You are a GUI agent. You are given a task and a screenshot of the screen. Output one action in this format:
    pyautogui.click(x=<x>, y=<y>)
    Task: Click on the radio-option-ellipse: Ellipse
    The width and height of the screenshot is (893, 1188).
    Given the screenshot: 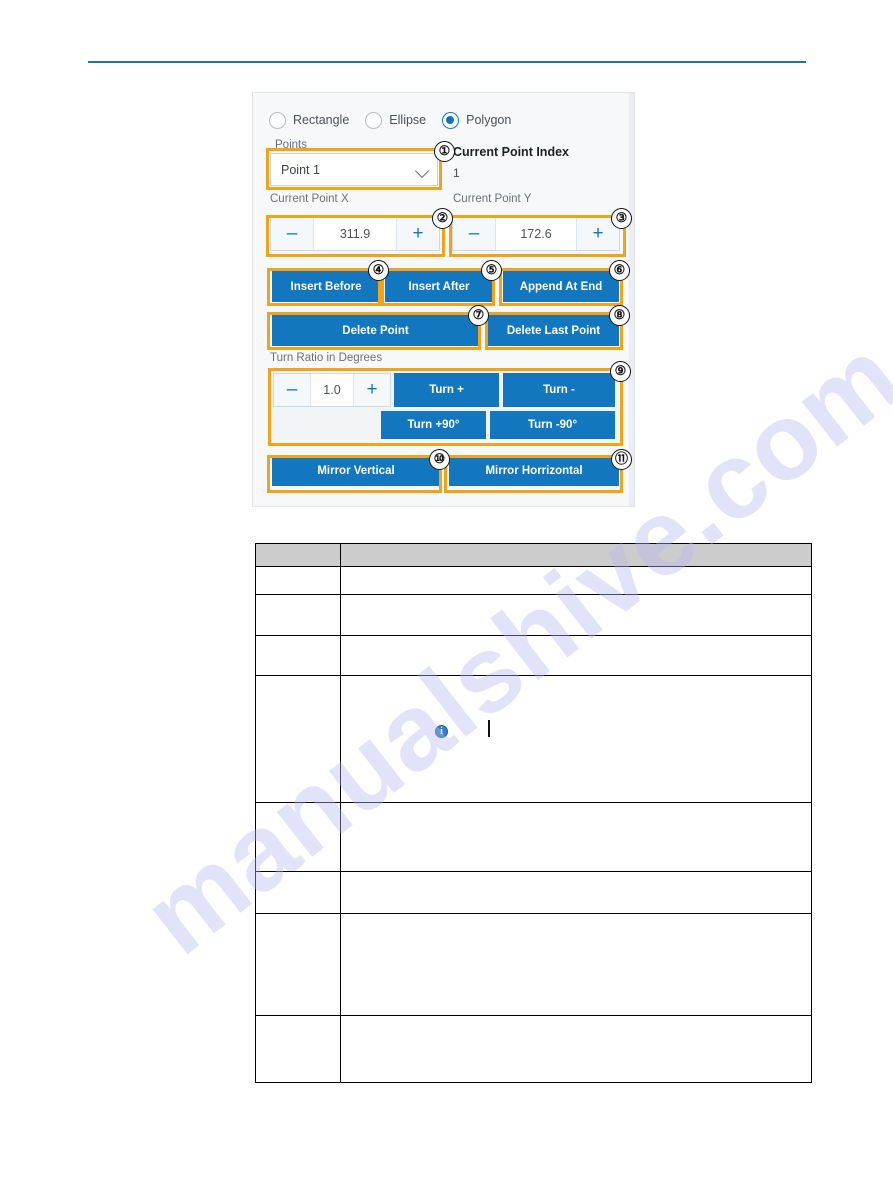 What is the action you would take?
    pyautogui.click(x=396, y=120)
    